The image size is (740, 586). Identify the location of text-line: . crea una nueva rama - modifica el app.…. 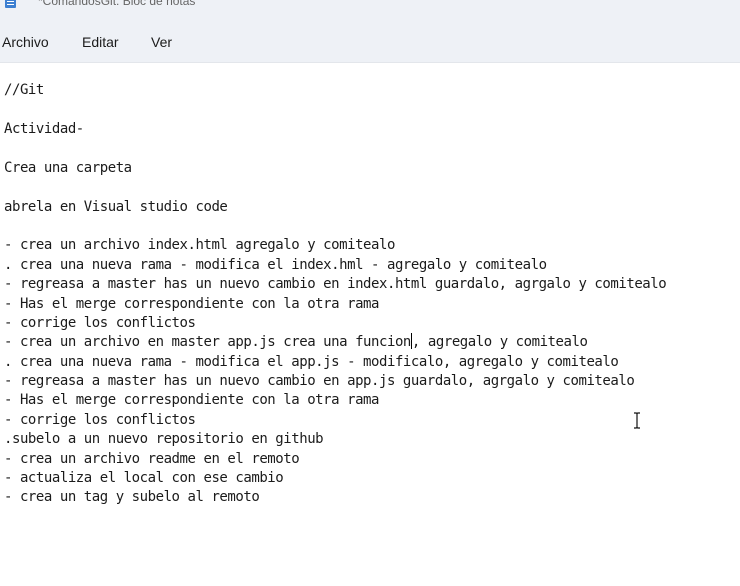
(311, 362).